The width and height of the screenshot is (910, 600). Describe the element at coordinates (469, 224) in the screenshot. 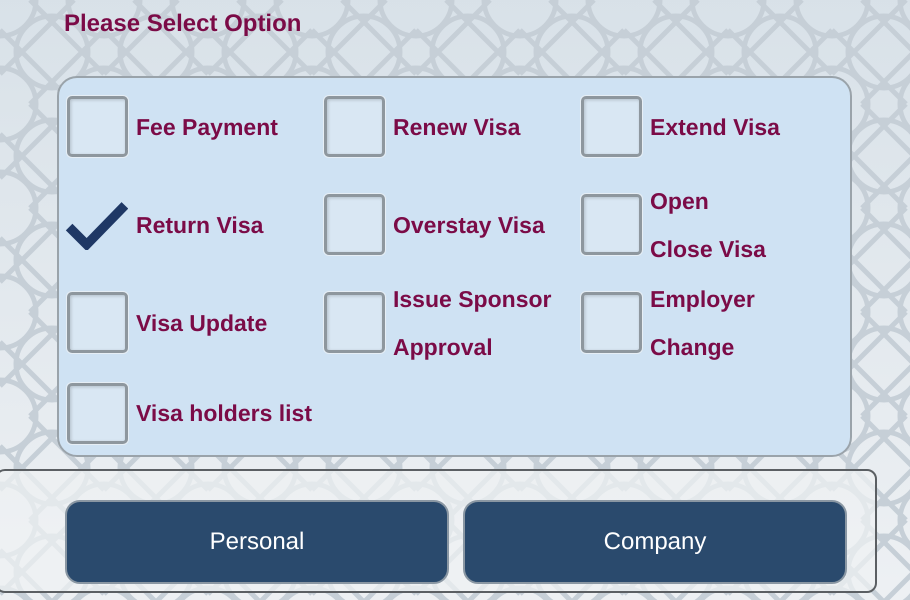

I see `option-label: Overstay Visa` at that location.